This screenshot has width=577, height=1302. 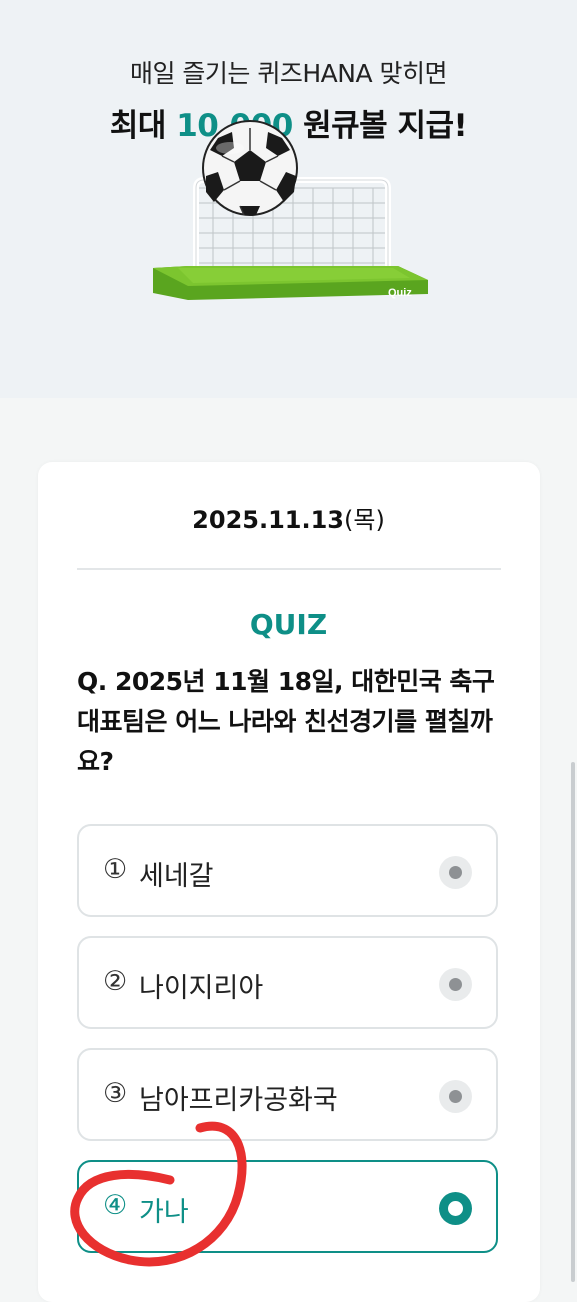 What do you see at coordinates (287, 1206) in the screenshot?
I see `answer-option-4: ④ 가나` at bounding box center [287, 1206].